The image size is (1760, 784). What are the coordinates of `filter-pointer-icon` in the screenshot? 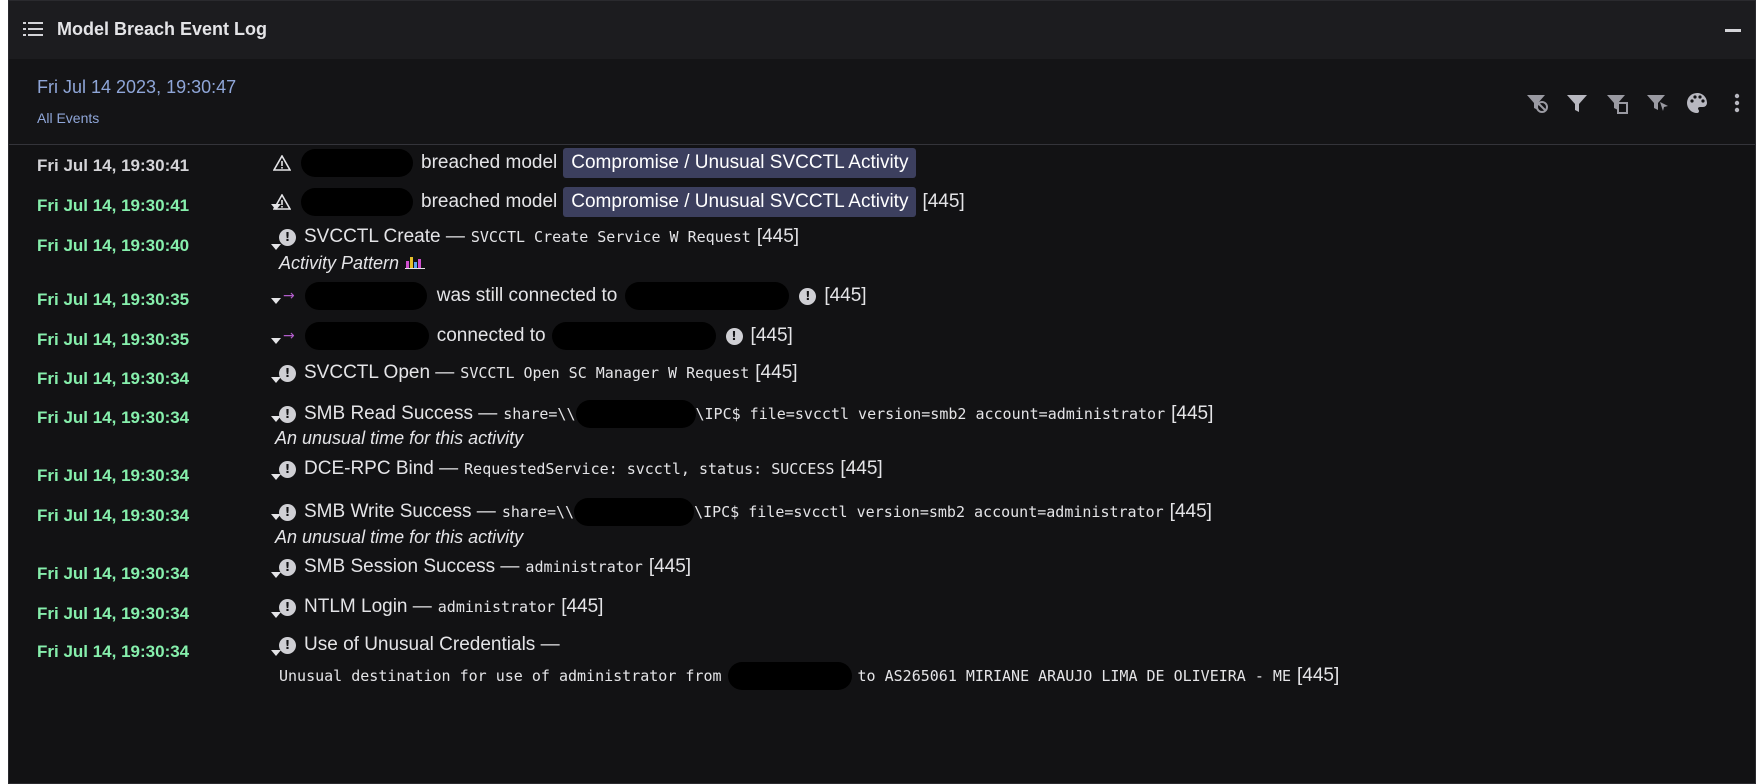 It's located at (1657, 103).